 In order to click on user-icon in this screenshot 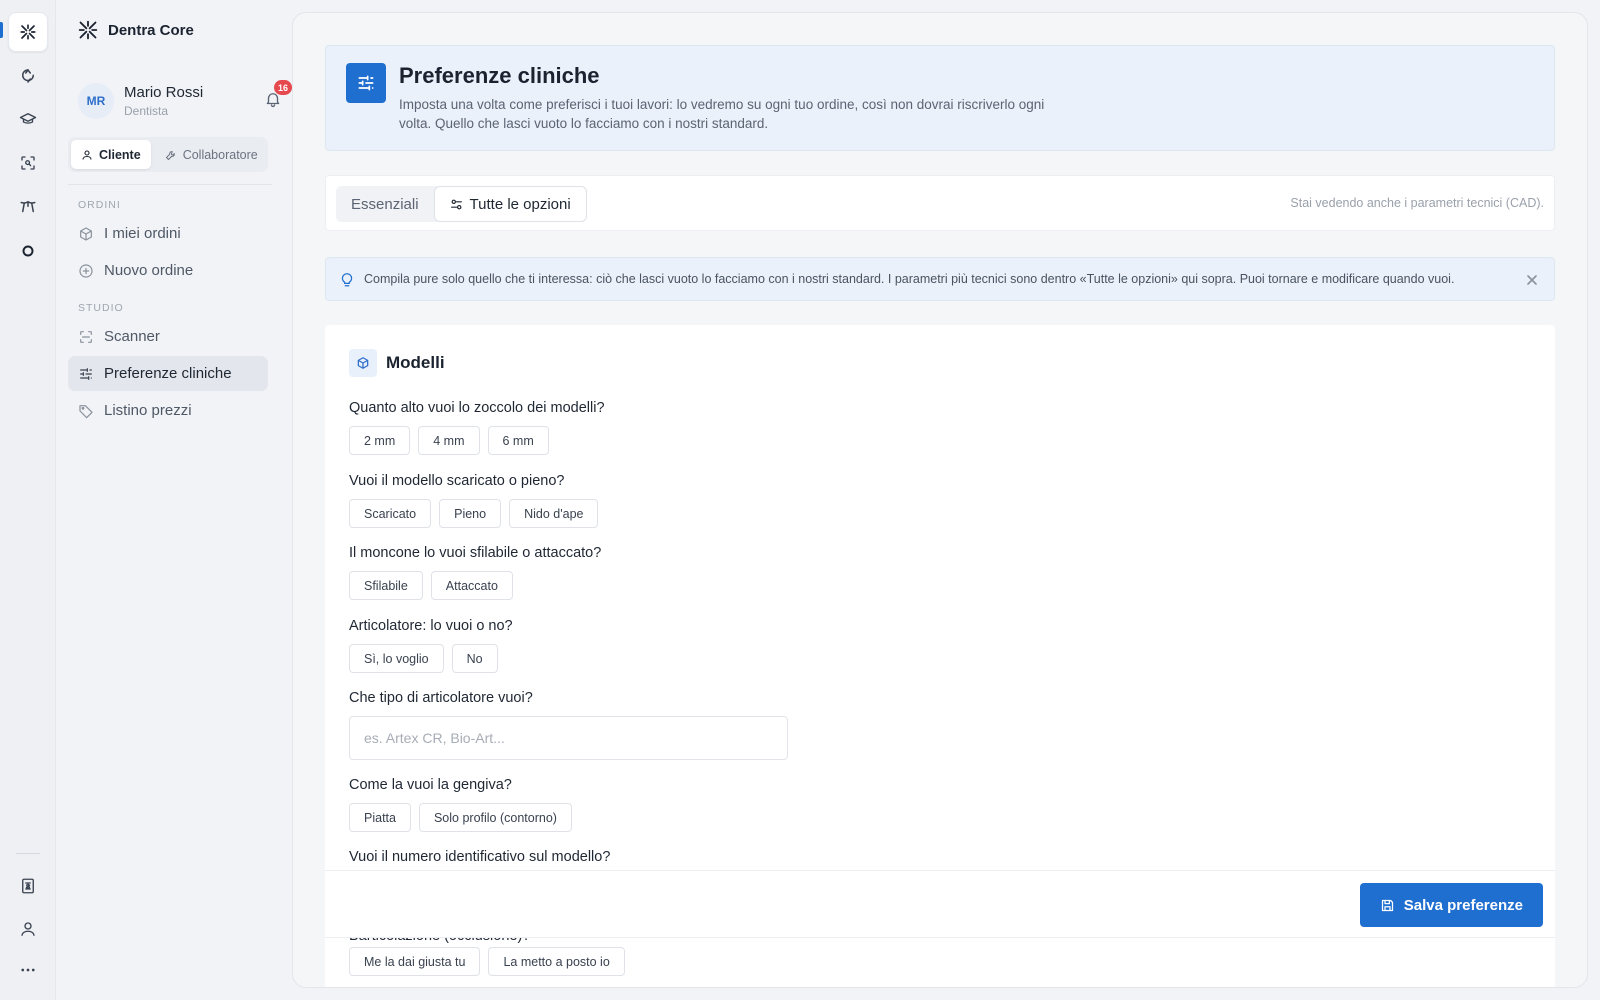, I will do `click(87, 154)`.